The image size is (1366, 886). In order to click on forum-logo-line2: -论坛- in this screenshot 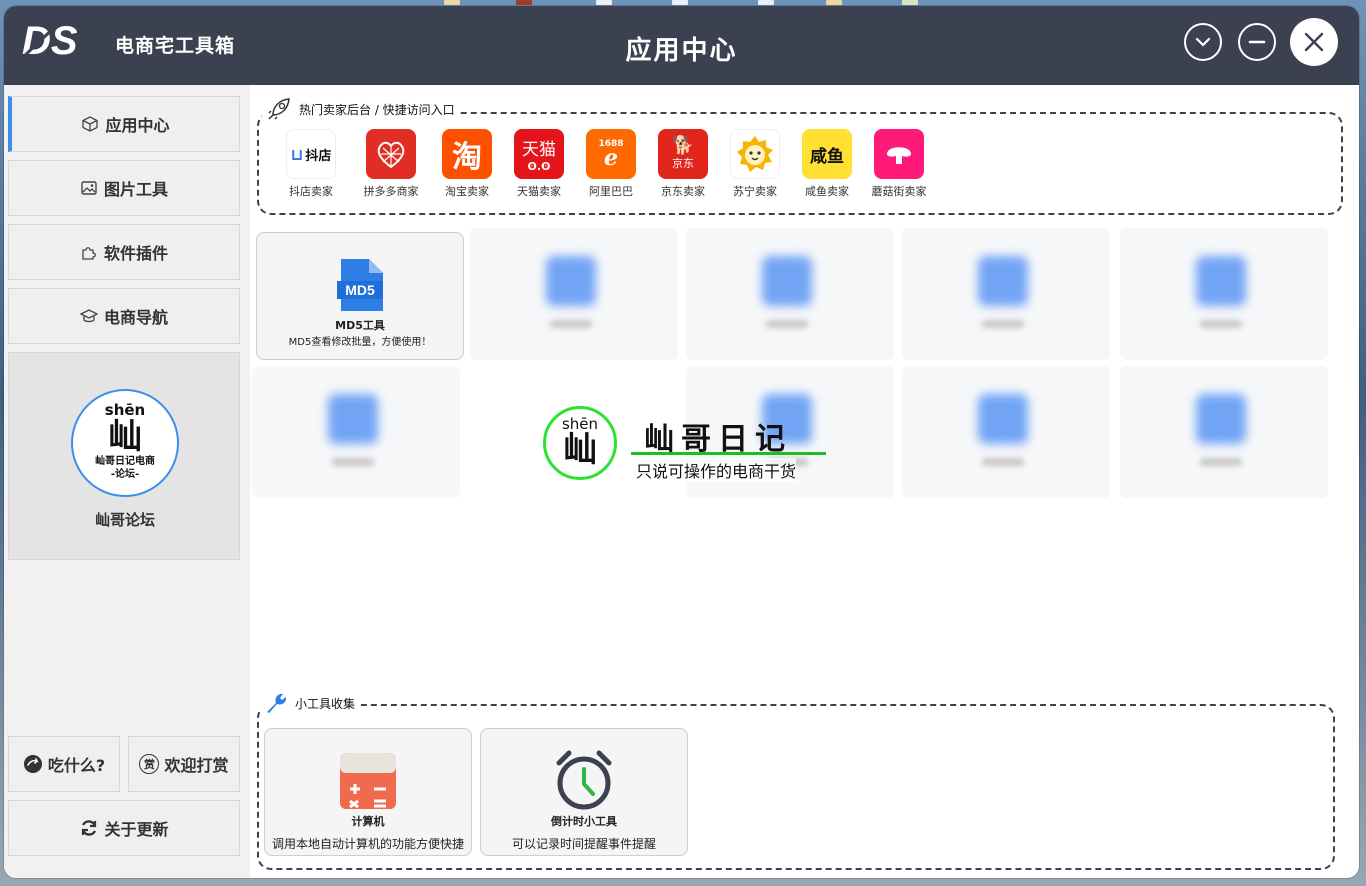, I will do `click(125, 474)`.